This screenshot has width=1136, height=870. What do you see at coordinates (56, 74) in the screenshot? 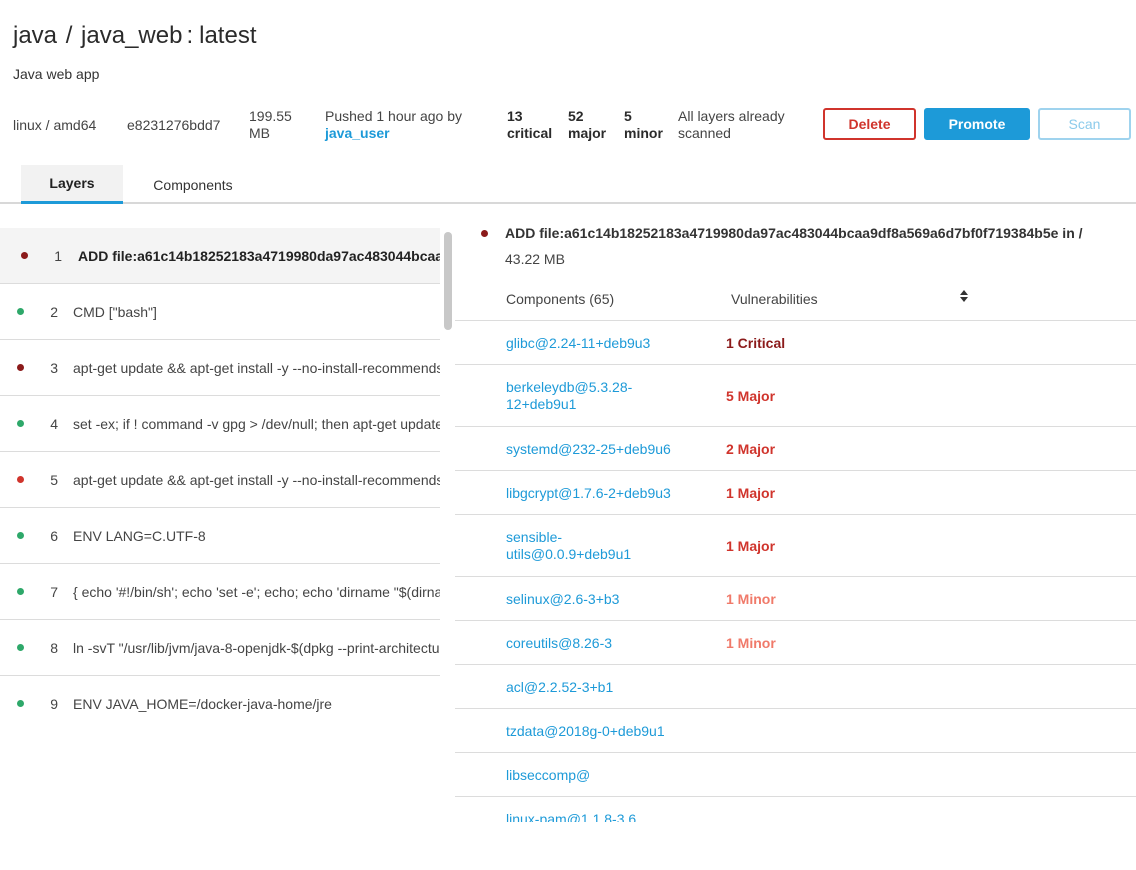
I see `repo-description: Java web app` at bounding box center [56, 74].